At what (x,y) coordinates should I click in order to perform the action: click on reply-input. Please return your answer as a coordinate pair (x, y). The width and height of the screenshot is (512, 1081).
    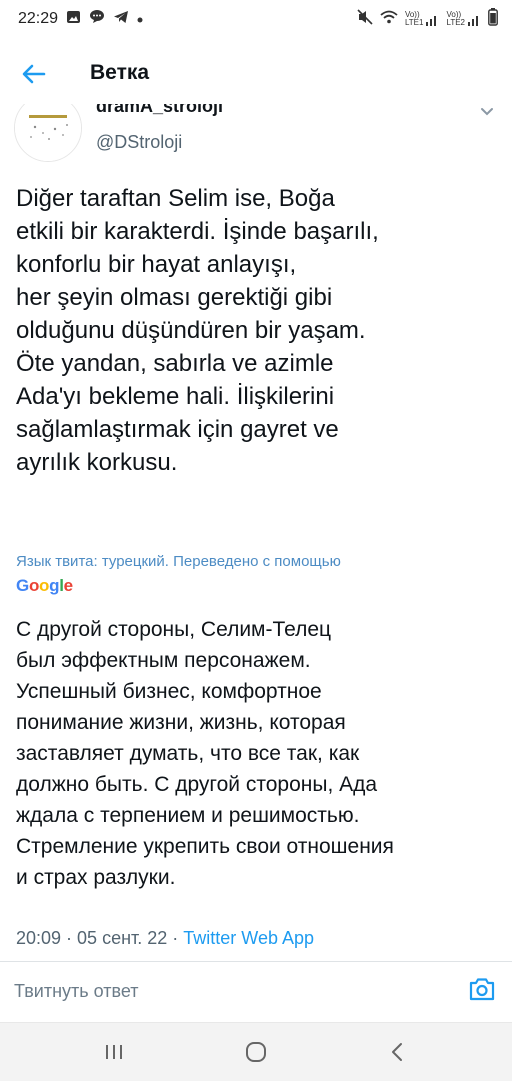
    Looking at the image, I should click on (224, 991).